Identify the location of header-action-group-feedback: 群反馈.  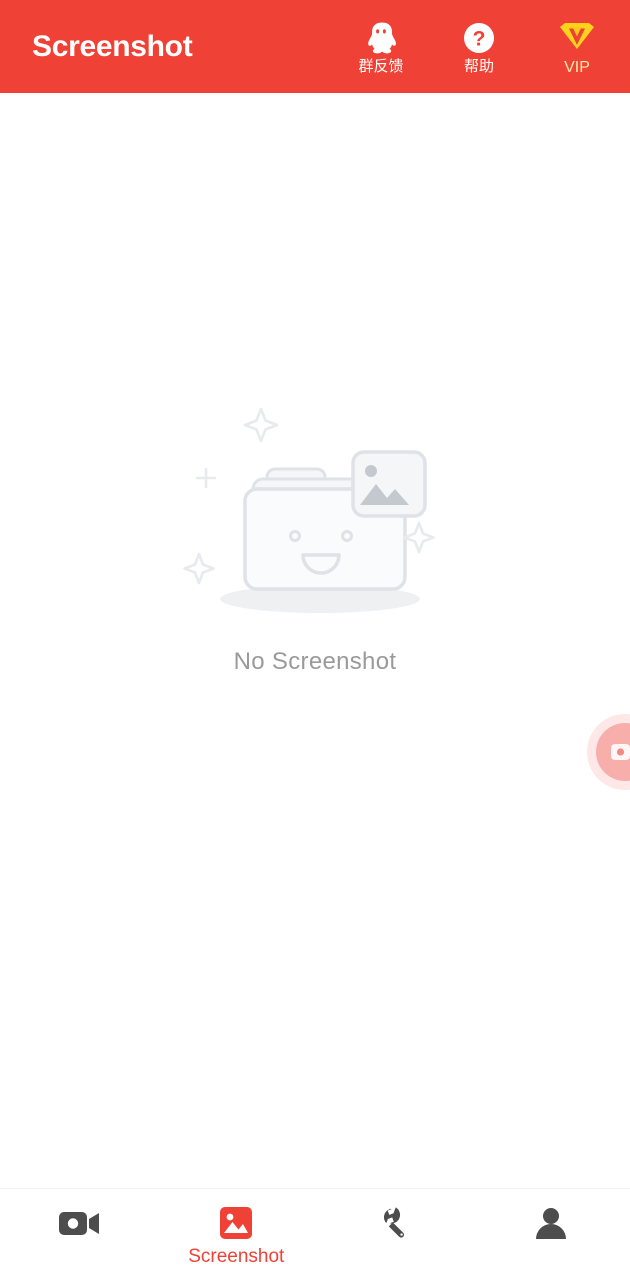
(381, 48).